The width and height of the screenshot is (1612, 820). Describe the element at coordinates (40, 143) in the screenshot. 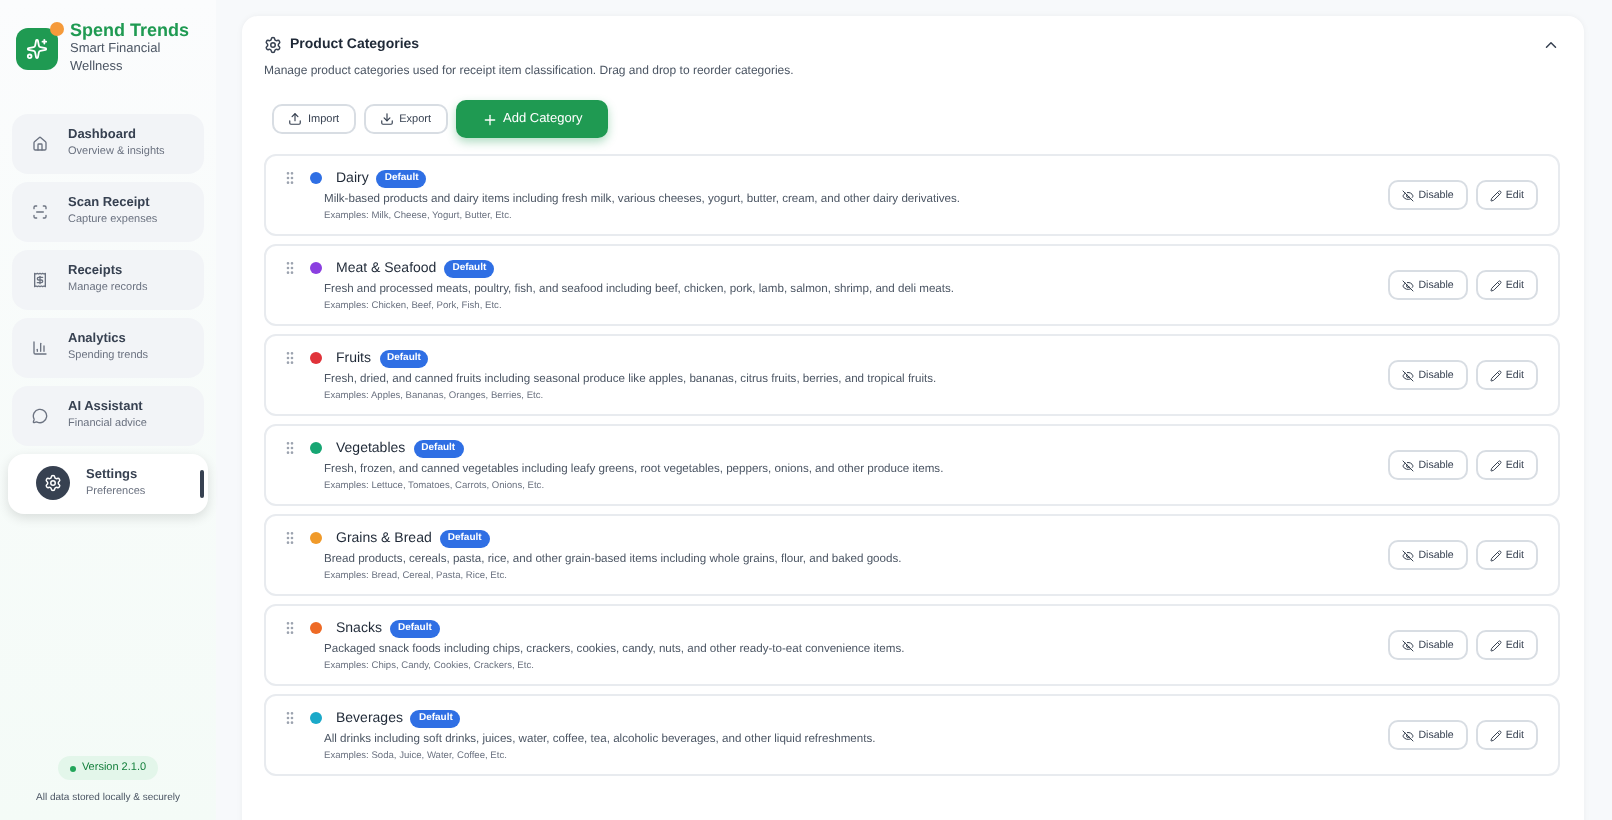

I see `home-icon` at that location.